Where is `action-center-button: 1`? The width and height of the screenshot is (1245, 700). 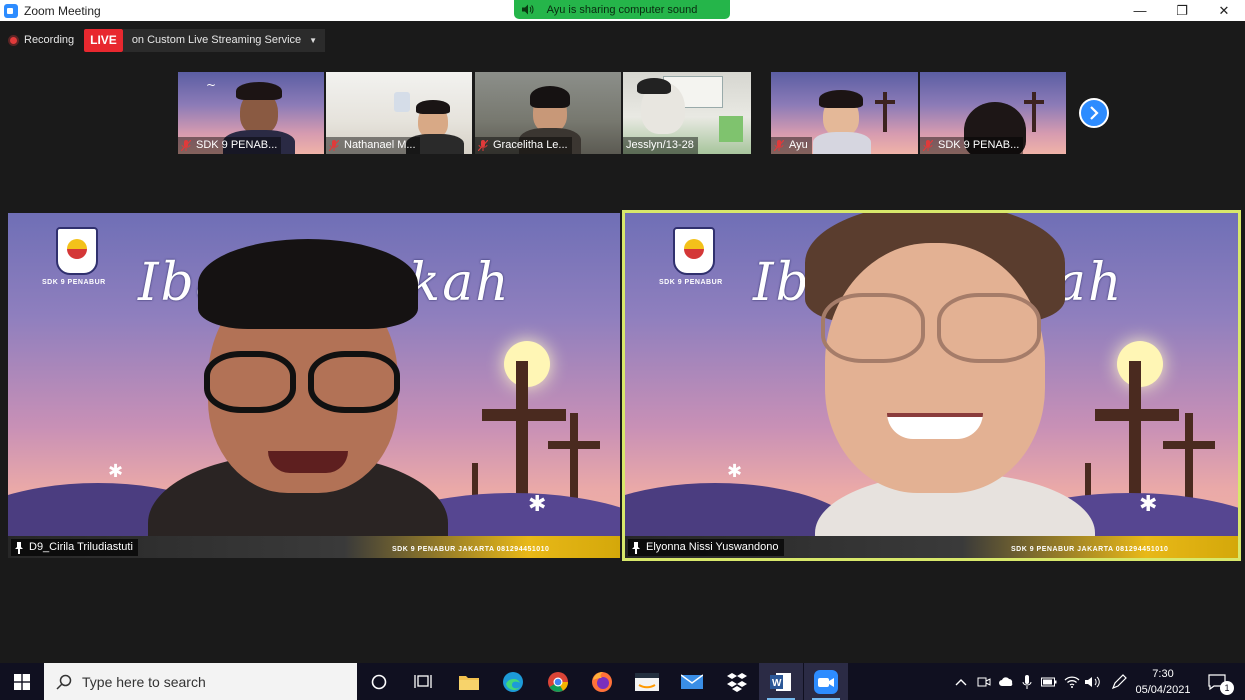 action-center-button: 1 is located at coordinates (1217, 681).